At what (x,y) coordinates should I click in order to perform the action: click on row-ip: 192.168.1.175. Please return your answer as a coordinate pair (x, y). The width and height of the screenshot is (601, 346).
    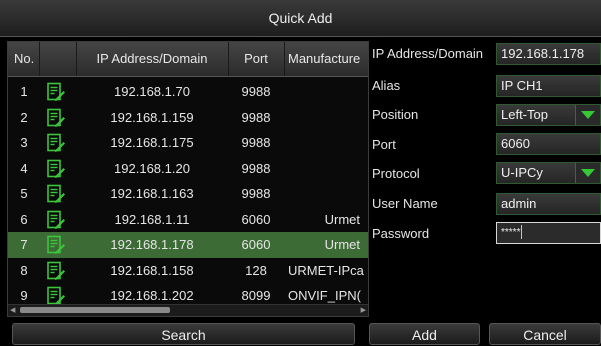
    Looking at the image, I should click on (152, 142).